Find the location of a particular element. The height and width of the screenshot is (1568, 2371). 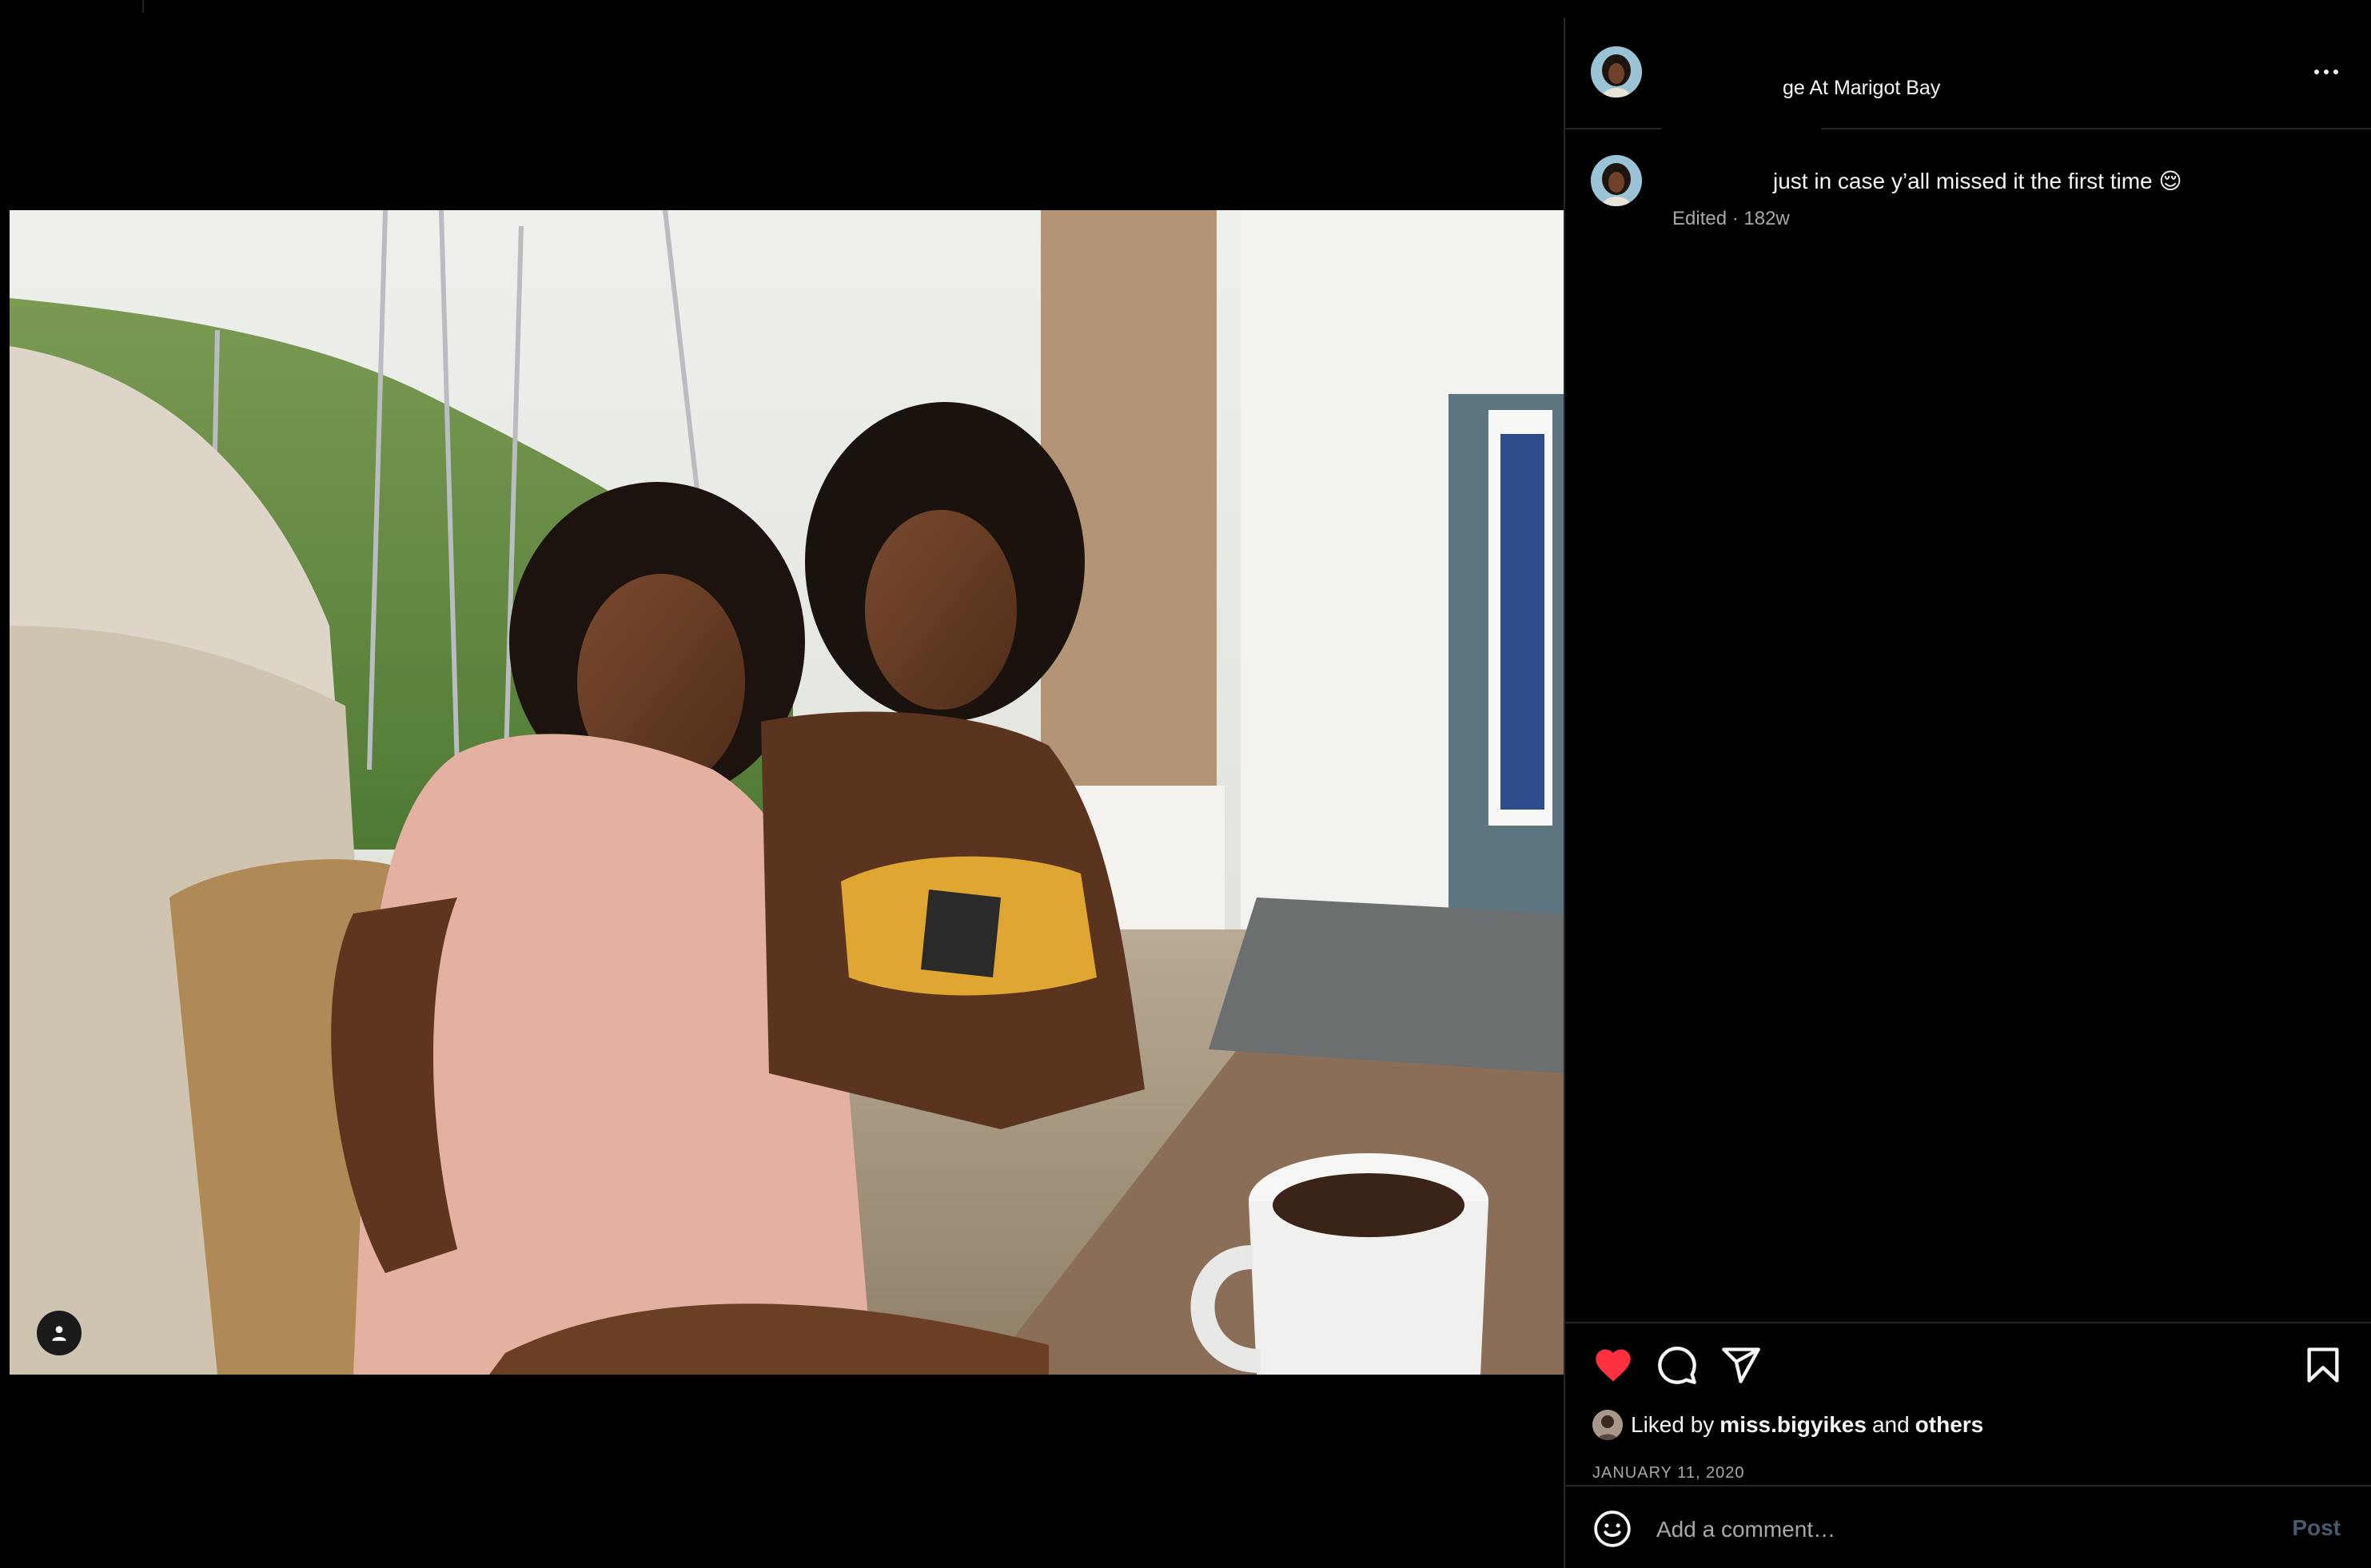

liked-by-prefix: Liked by is located at coordinates (1673, 1424).